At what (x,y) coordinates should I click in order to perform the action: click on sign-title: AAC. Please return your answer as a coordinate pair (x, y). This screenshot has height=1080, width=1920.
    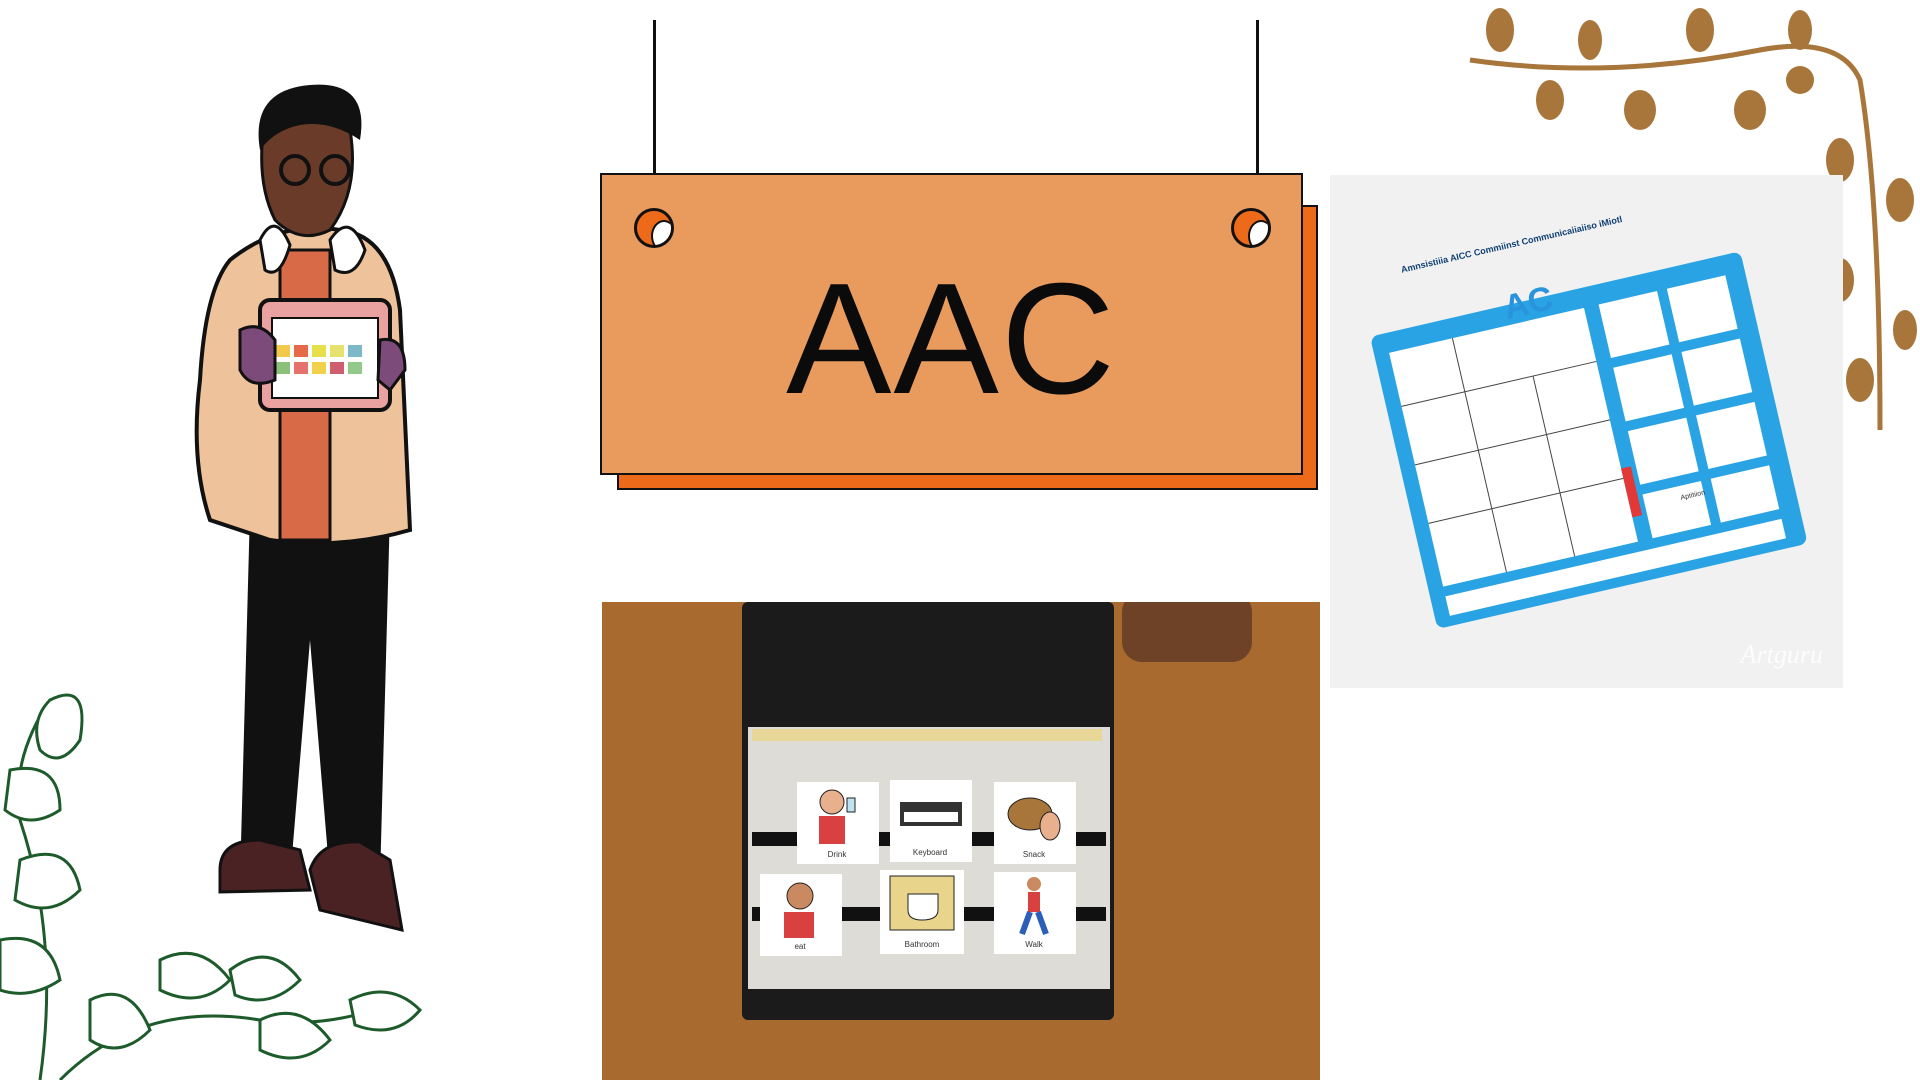
    Looking at the image, I should click on (951, 339).